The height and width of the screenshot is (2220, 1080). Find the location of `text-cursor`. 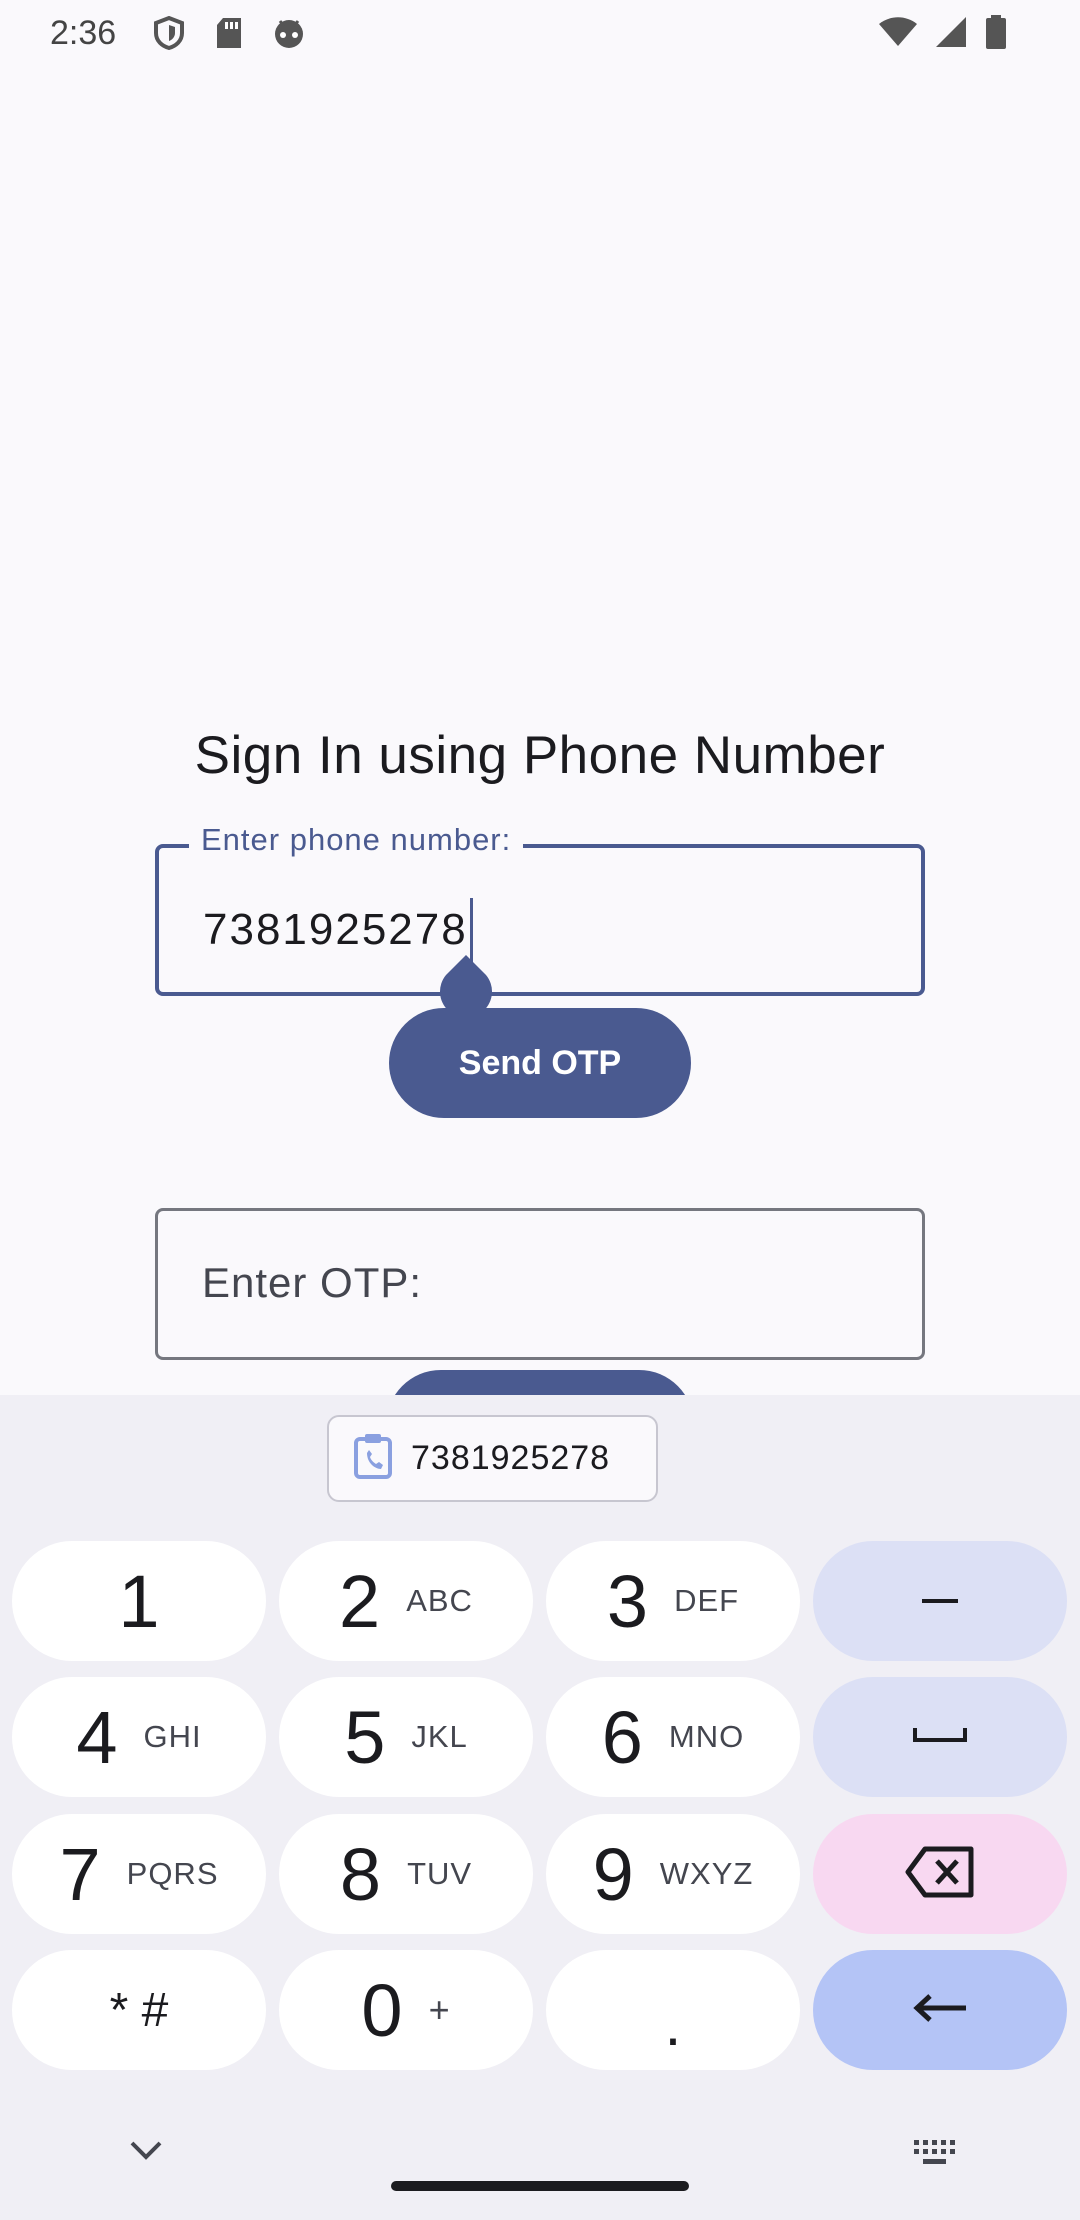

text-cursor is located at coordinates (471, 930).